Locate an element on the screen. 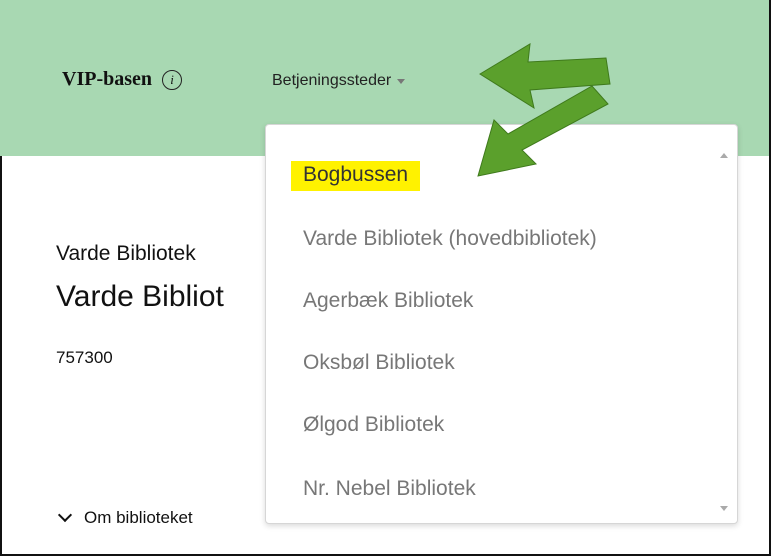 This screenshot has width=771, height=556. about-library-label: Om biblioteket is located at coordinates (138, 517).